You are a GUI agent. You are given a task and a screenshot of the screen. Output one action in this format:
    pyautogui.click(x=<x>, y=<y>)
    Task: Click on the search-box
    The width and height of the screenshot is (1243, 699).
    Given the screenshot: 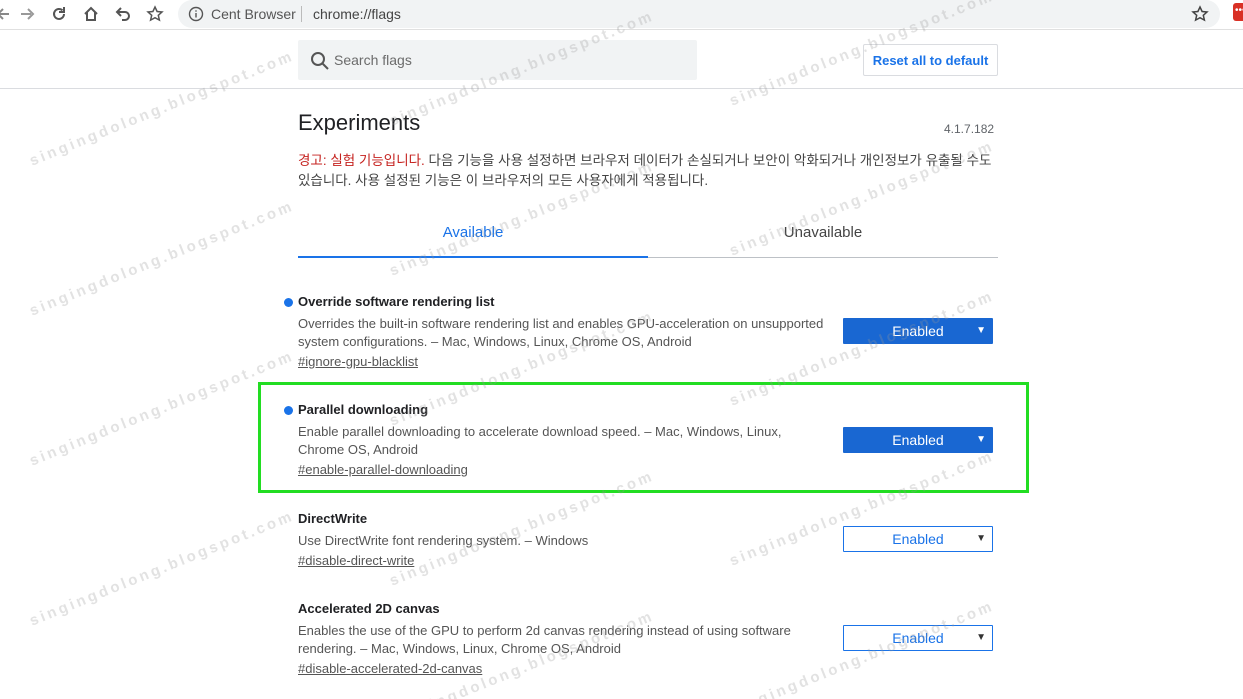 What is the action you would take?
    pyautogui.click(x=497, y=60)
    